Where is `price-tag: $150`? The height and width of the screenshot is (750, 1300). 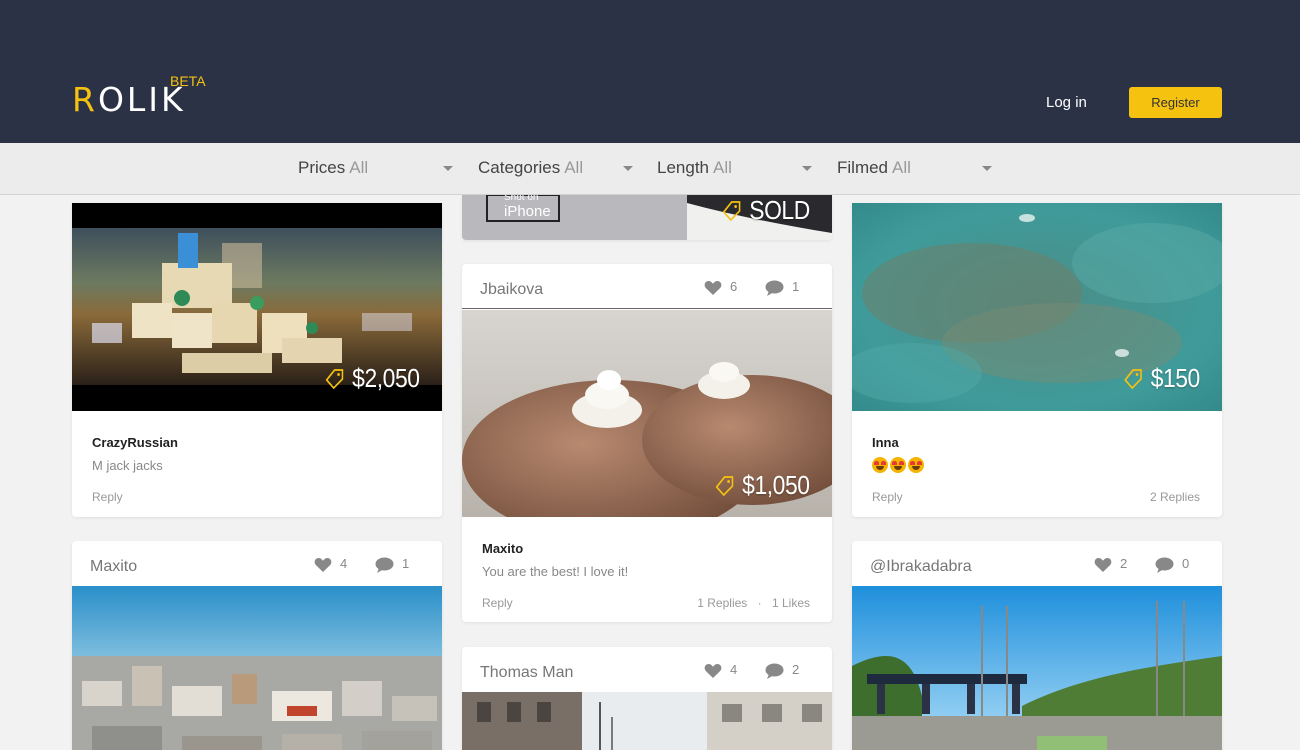
price-tag: $150 is located at coordinates (1162, 378).